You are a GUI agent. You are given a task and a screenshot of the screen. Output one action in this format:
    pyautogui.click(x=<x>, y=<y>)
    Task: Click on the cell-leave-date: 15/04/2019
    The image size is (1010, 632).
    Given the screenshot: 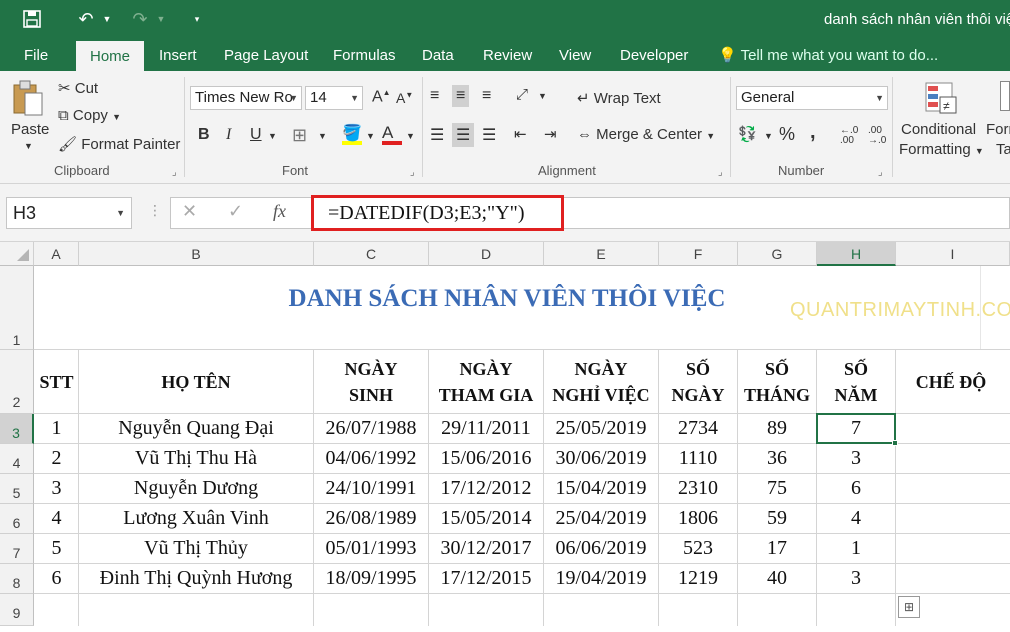 What is the action you would take?
    pyautogui.click(x=601, y=488)
    